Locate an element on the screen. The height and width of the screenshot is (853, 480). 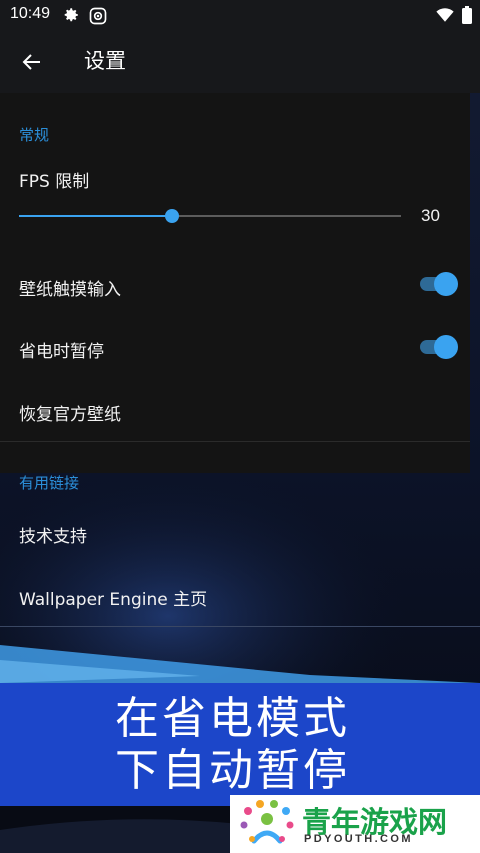
section-header-links: 有用链接 is located at coordinates (49, 483).